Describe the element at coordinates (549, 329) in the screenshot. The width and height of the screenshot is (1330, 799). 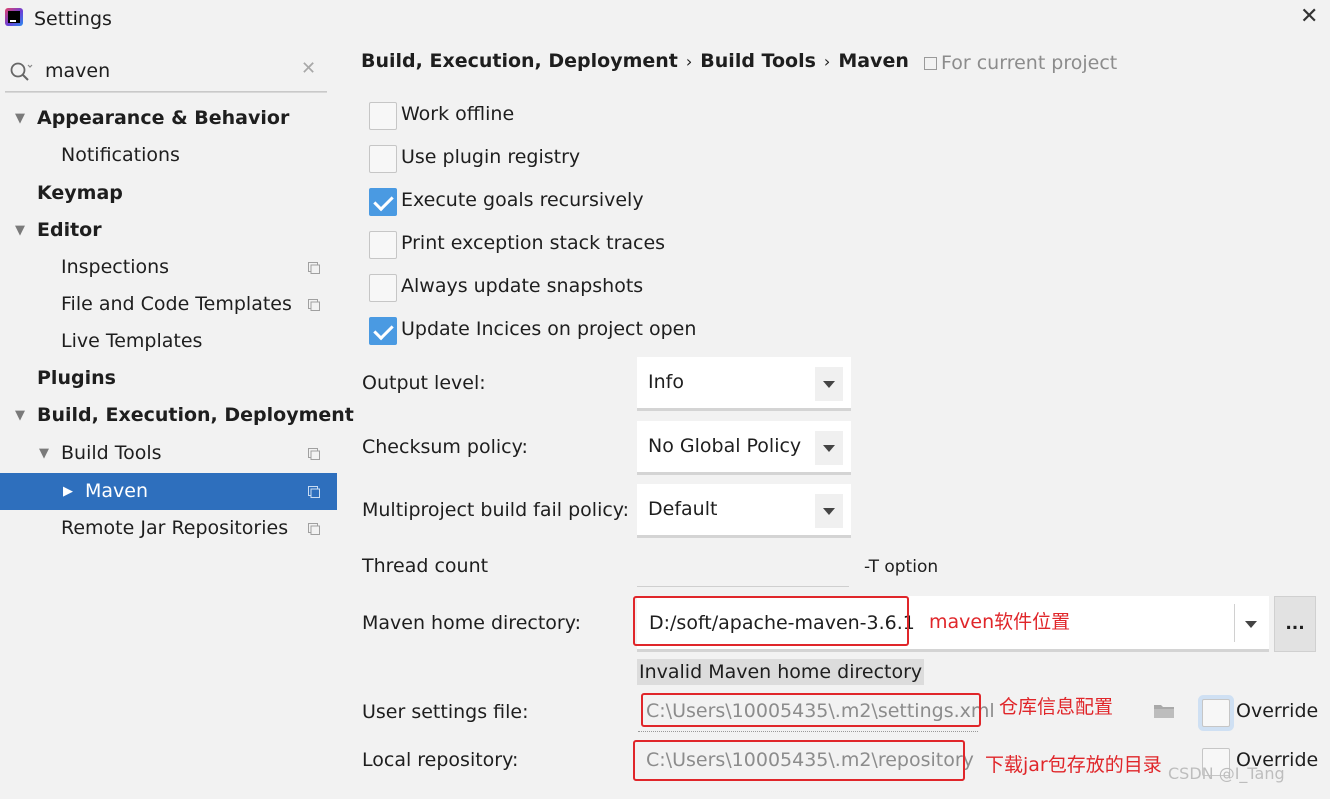
I see `checkbox-label: Update Incices on project open` at that location.